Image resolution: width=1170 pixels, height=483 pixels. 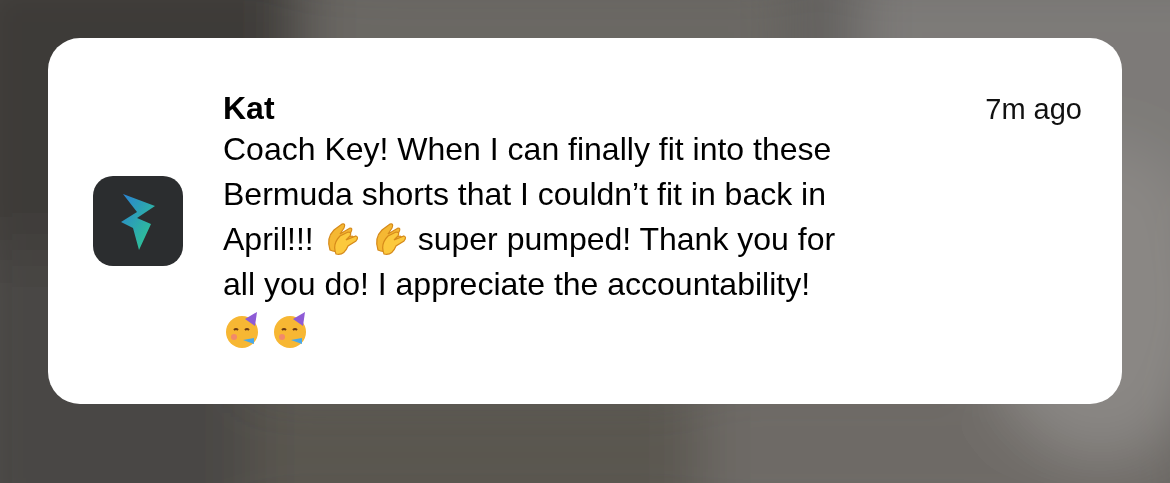 I want to click on app-icon, so click(x=138, y=221).